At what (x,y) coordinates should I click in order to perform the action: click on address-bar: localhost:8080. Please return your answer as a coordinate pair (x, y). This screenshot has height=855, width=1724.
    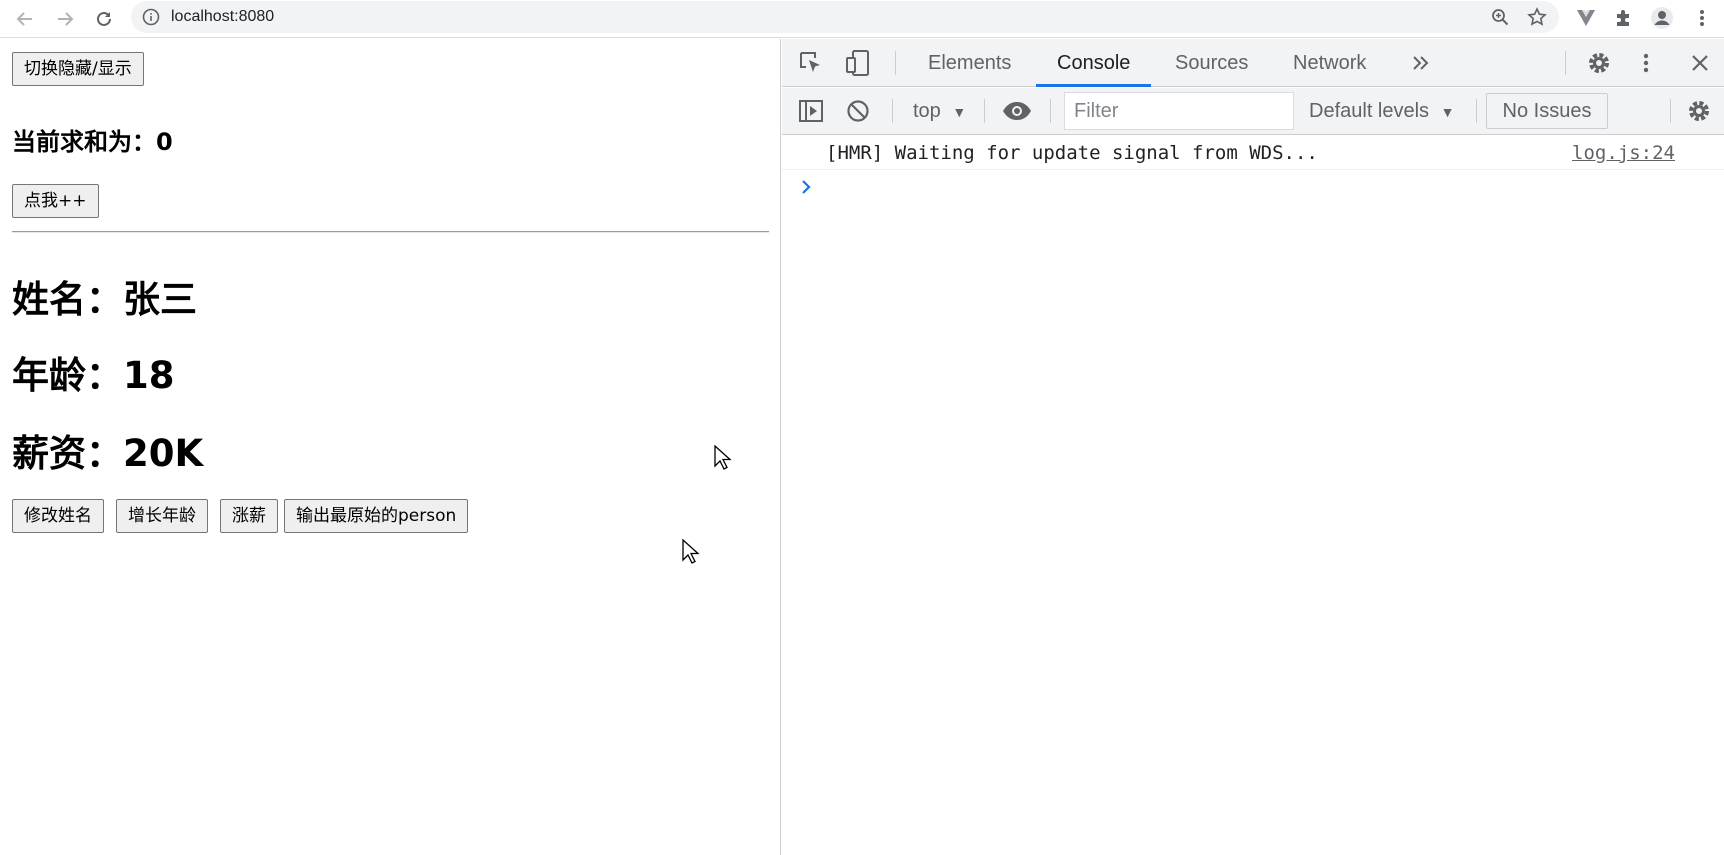
    Looking at the image, I should click on (845, 17).